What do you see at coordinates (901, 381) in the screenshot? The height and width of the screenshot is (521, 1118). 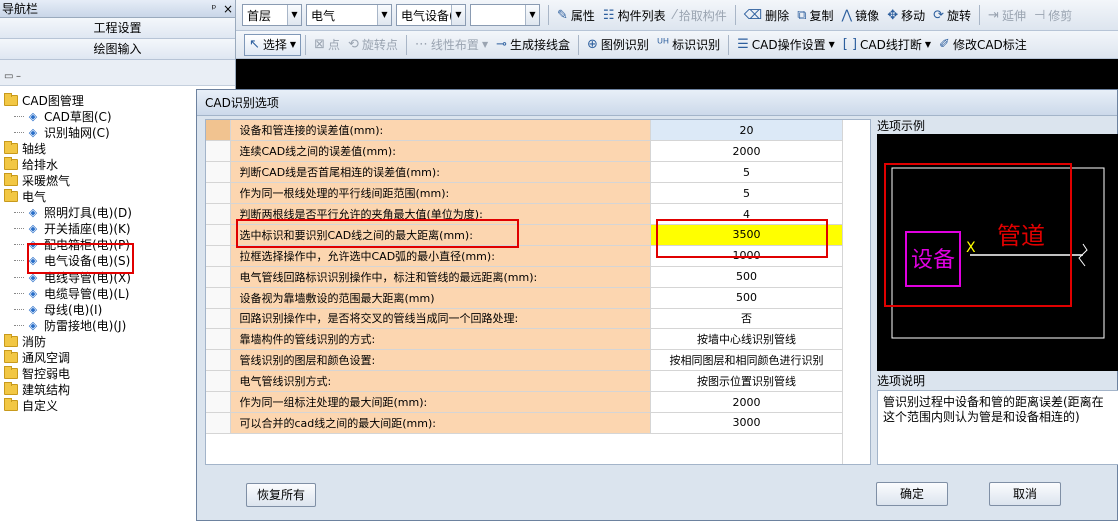 I see `explain-title: 选项说明` at bounding box center [901, 381].